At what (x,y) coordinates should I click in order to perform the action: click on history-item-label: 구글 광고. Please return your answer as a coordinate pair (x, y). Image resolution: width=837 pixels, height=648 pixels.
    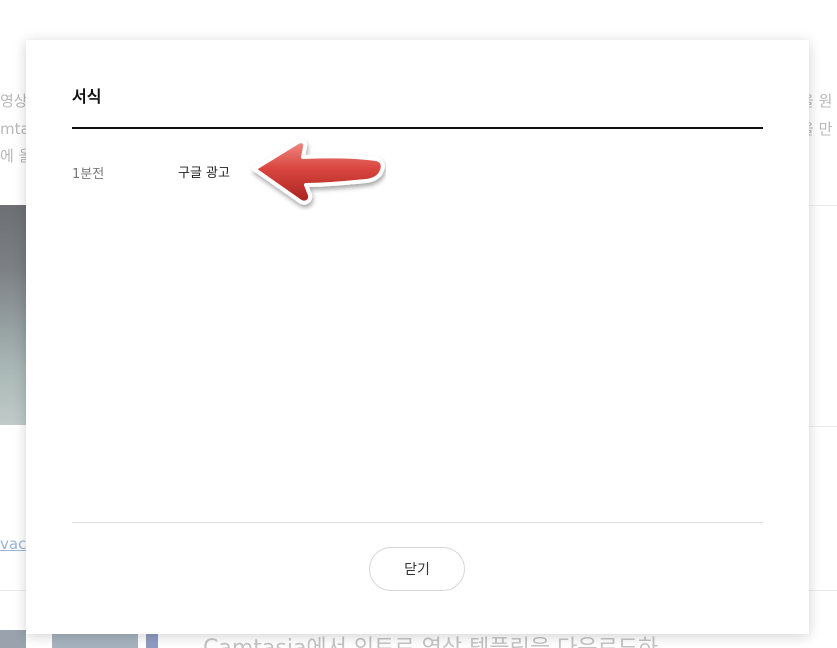
    Looking at the image, I should click on (204, 171).